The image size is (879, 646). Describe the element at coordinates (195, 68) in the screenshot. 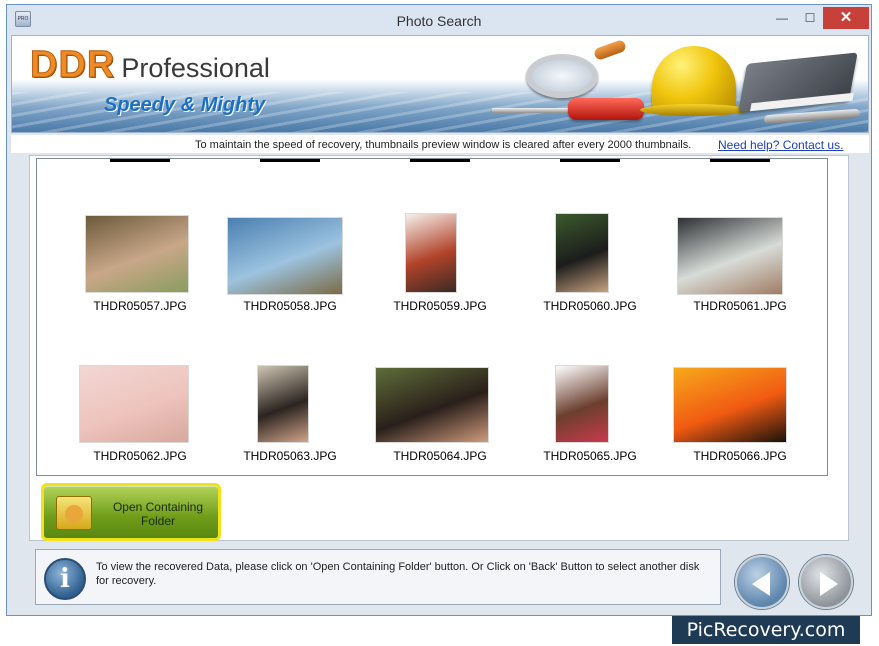

I see `brand-professional: Professional` at that location.